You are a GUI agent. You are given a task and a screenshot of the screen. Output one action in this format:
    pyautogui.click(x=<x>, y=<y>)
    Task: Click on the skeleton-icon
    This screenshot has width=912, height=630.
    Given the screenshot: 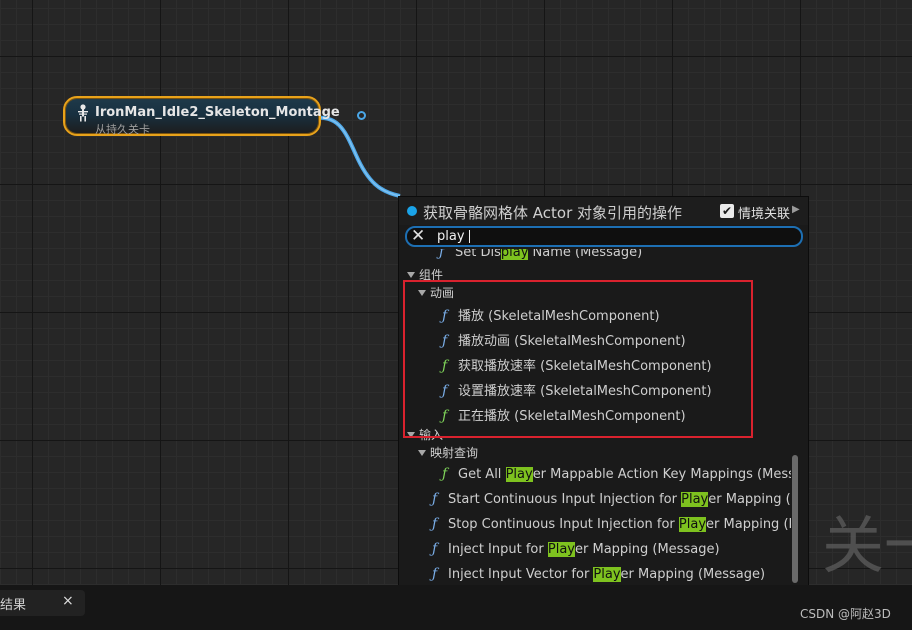 What is the action you would take?
    pyautogui.click(x=83, y=115)
    